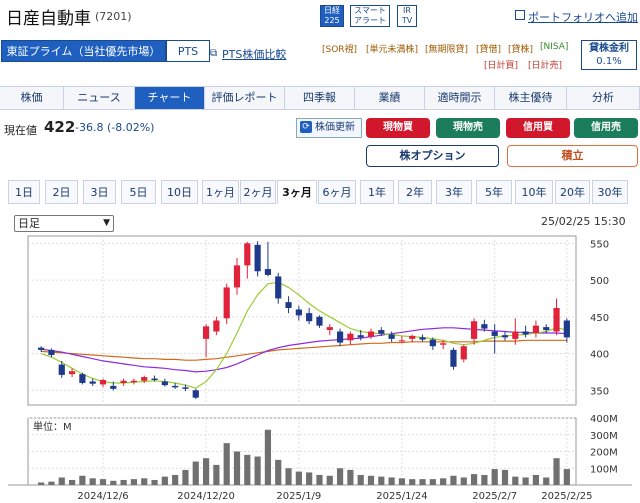 The width and height of the screenshot is (640, 503). Describe the element at coordinates (566, 496) in the screenshot. I see `date-tick-label: 2025/2/25` at that location.